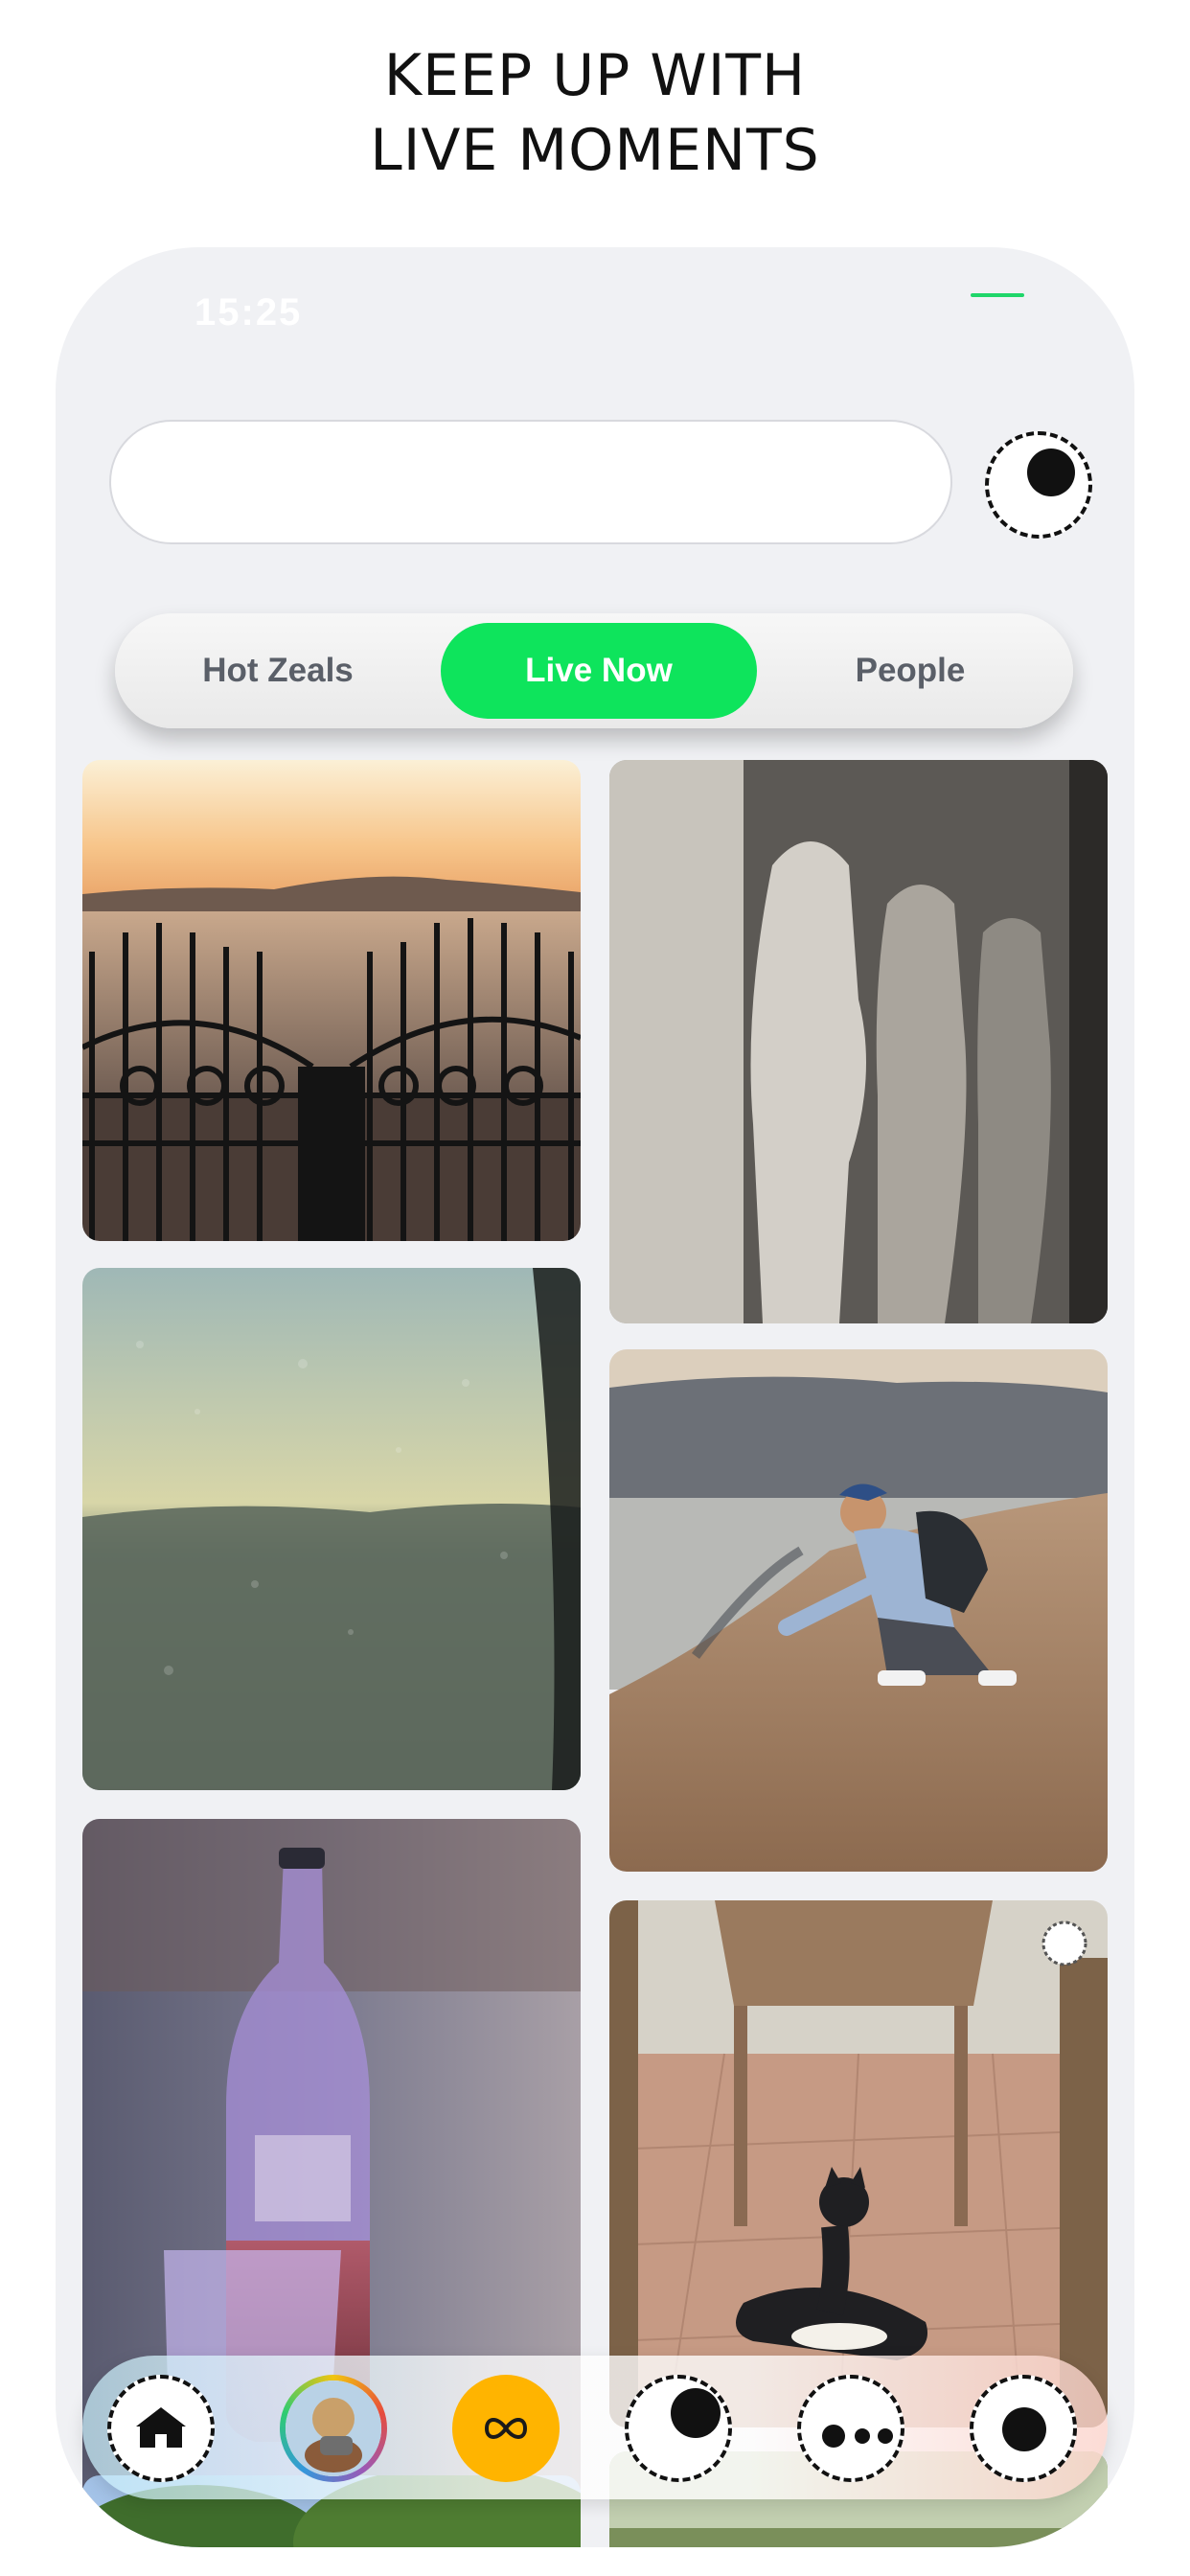 This screenshot has height=2576, width=1190. What do you see at coordinates (278, 671) in the screenshot?
I see `tab-hot-zeals: Hot Zeals` at bounding box center [278, 671].